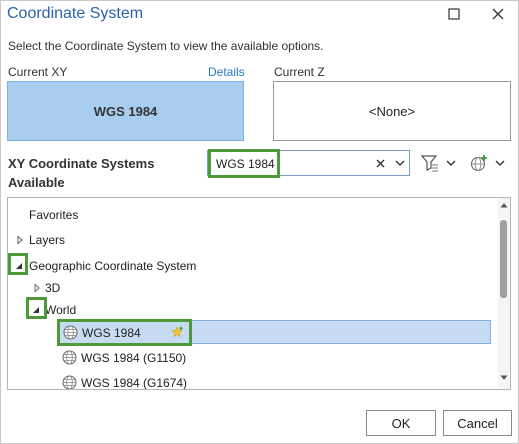 The image size is (519, 444). Describe the element at coordinates (36, 182) in the screenshot. I see `available-heading-line2: Available` at that location.